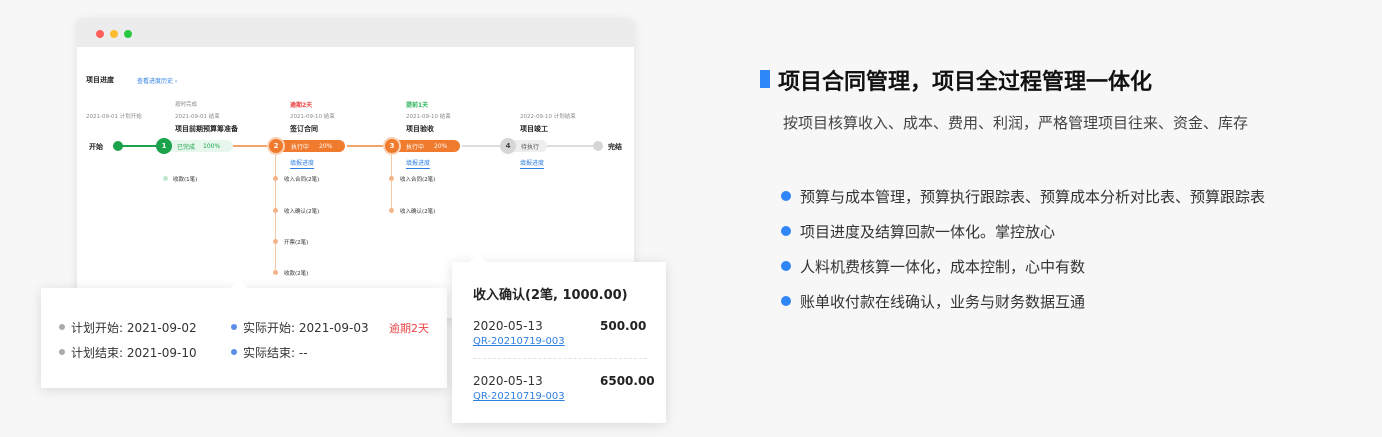  I want to click on history-link: 查看进度历史 ›, so click(157, 80).